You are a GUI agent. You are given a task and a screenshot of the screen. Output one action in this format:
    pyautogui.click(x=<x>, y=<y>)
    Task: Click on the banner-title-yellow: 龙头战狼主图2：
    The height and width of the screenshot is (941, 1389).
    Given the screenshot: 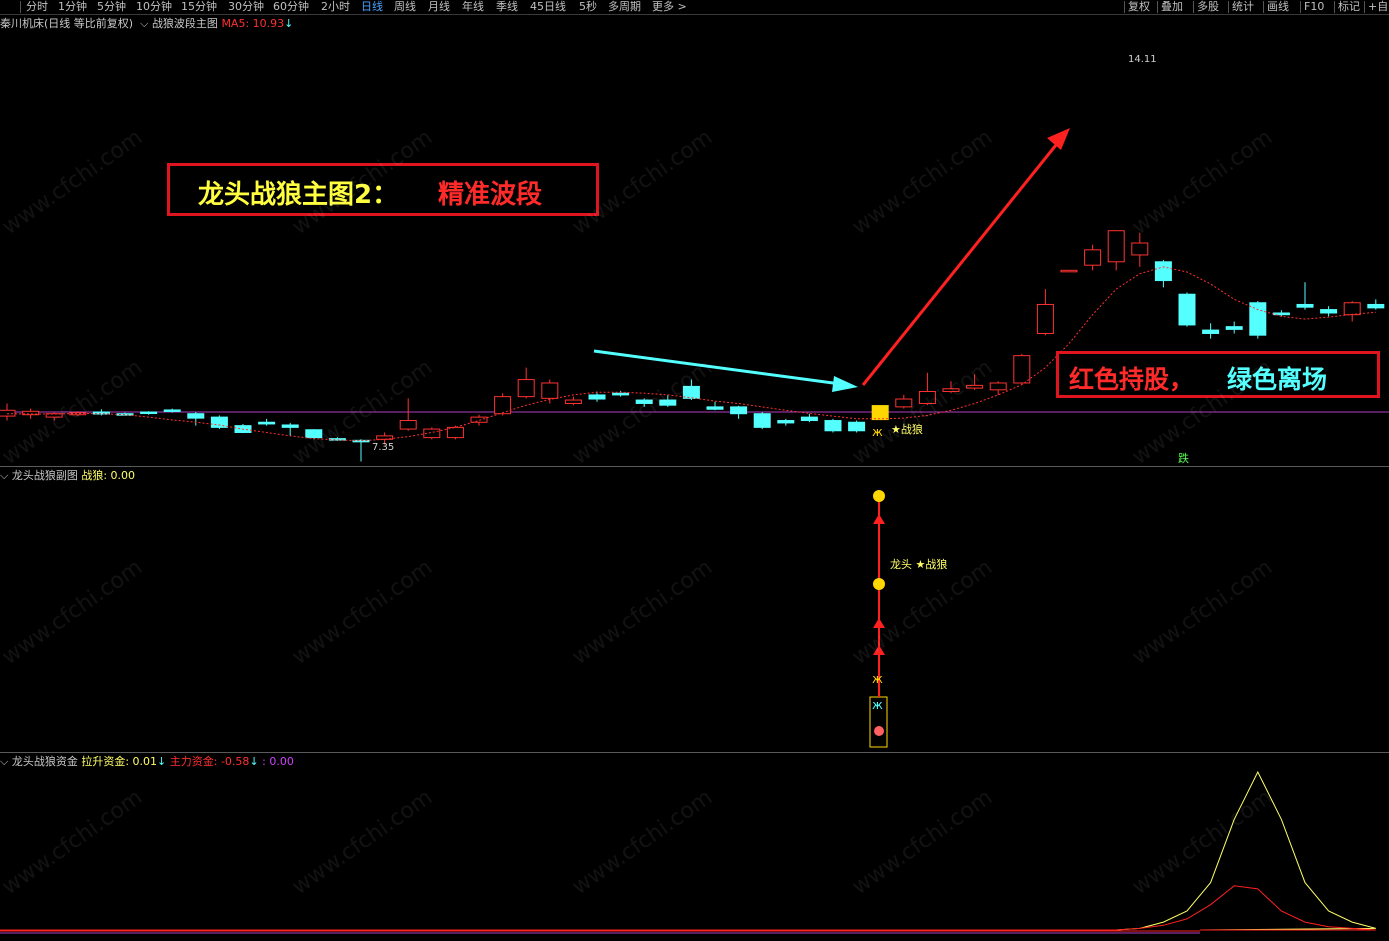 What is the action you would take?
    pyautogui.click(x=298, y=195)
    